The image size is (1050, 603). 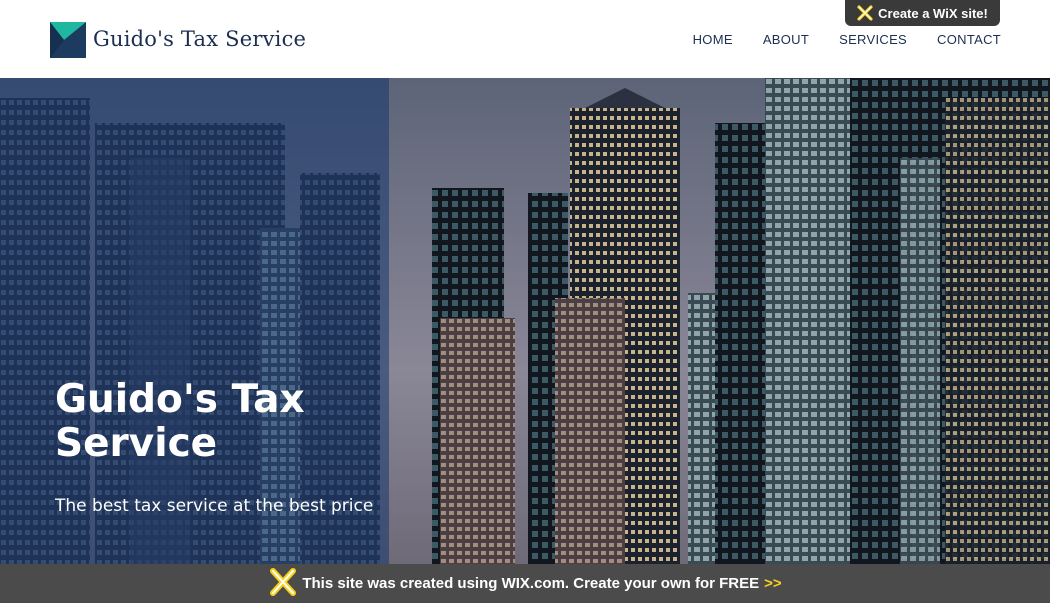 I want to click on nav-home: HOME, so click(x=713, y=39).